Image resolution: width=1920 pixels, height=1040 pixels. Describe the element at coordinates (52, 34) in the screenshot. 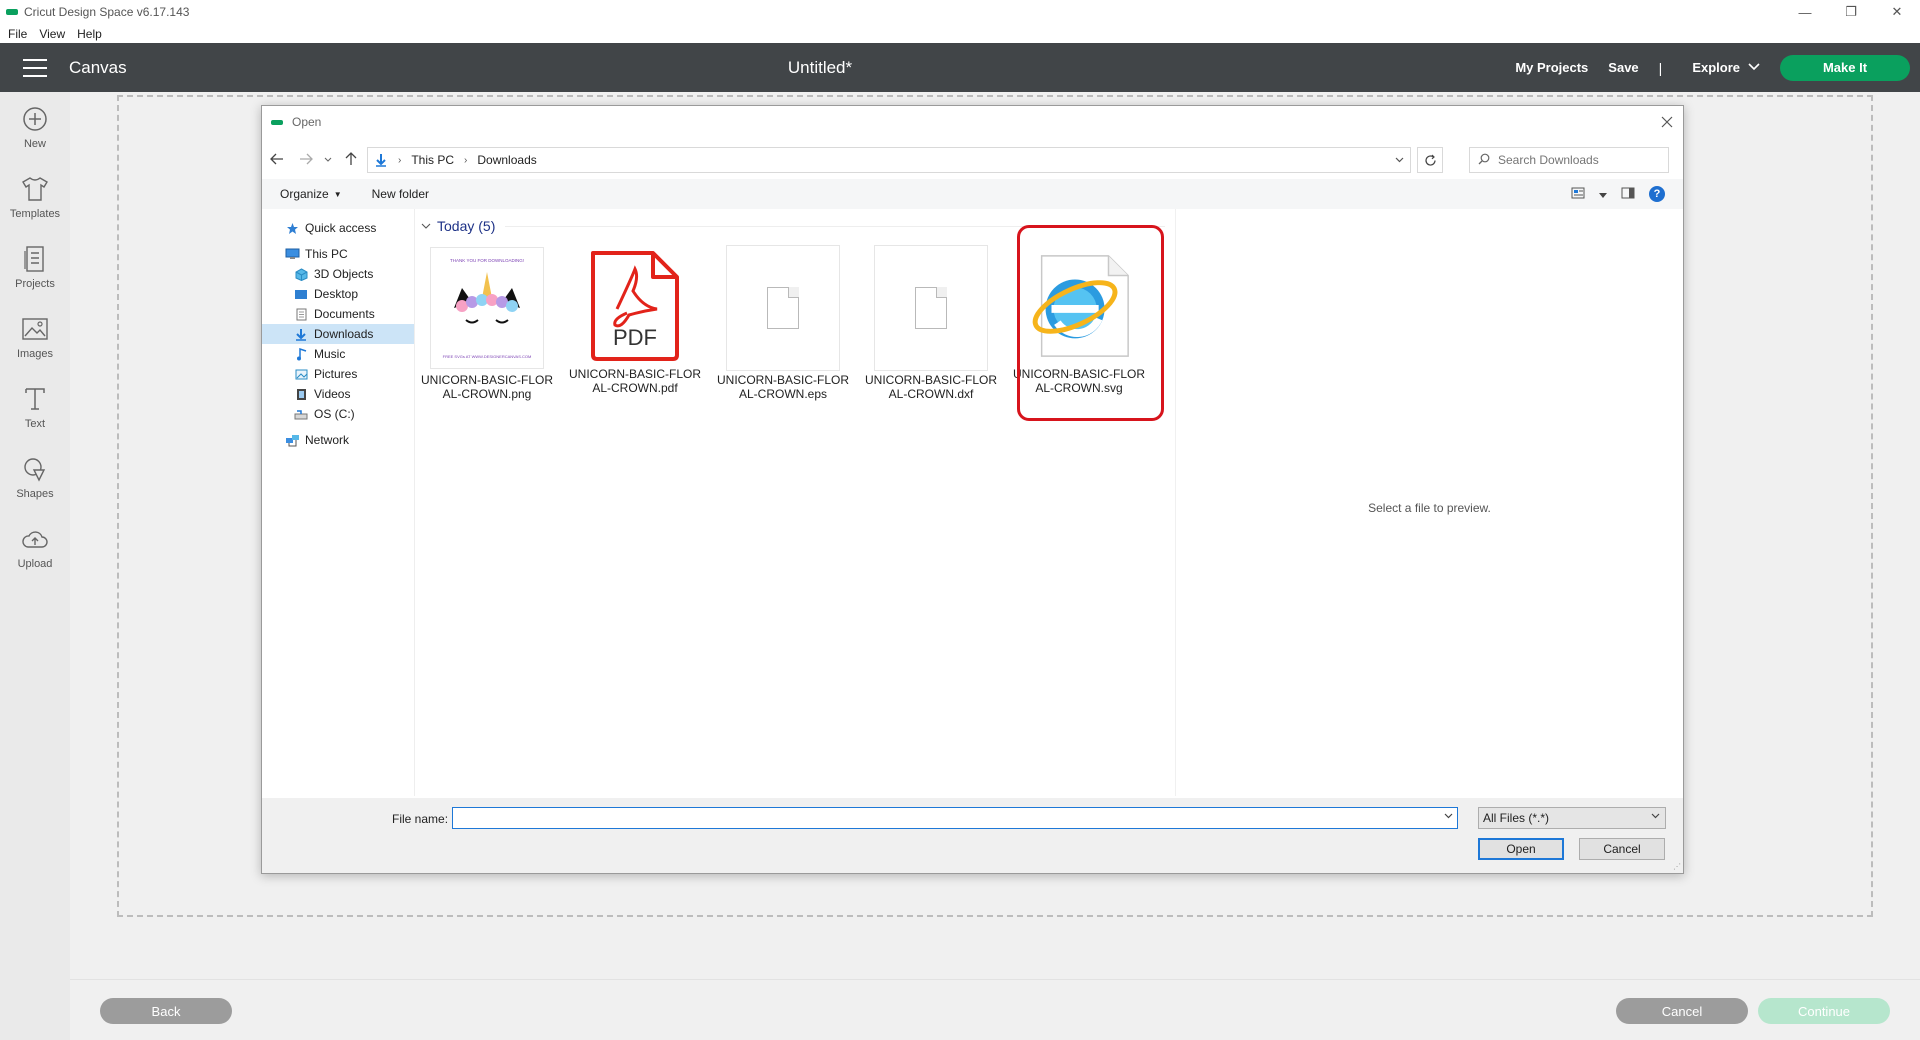

I see `menu-view: View` at that location.